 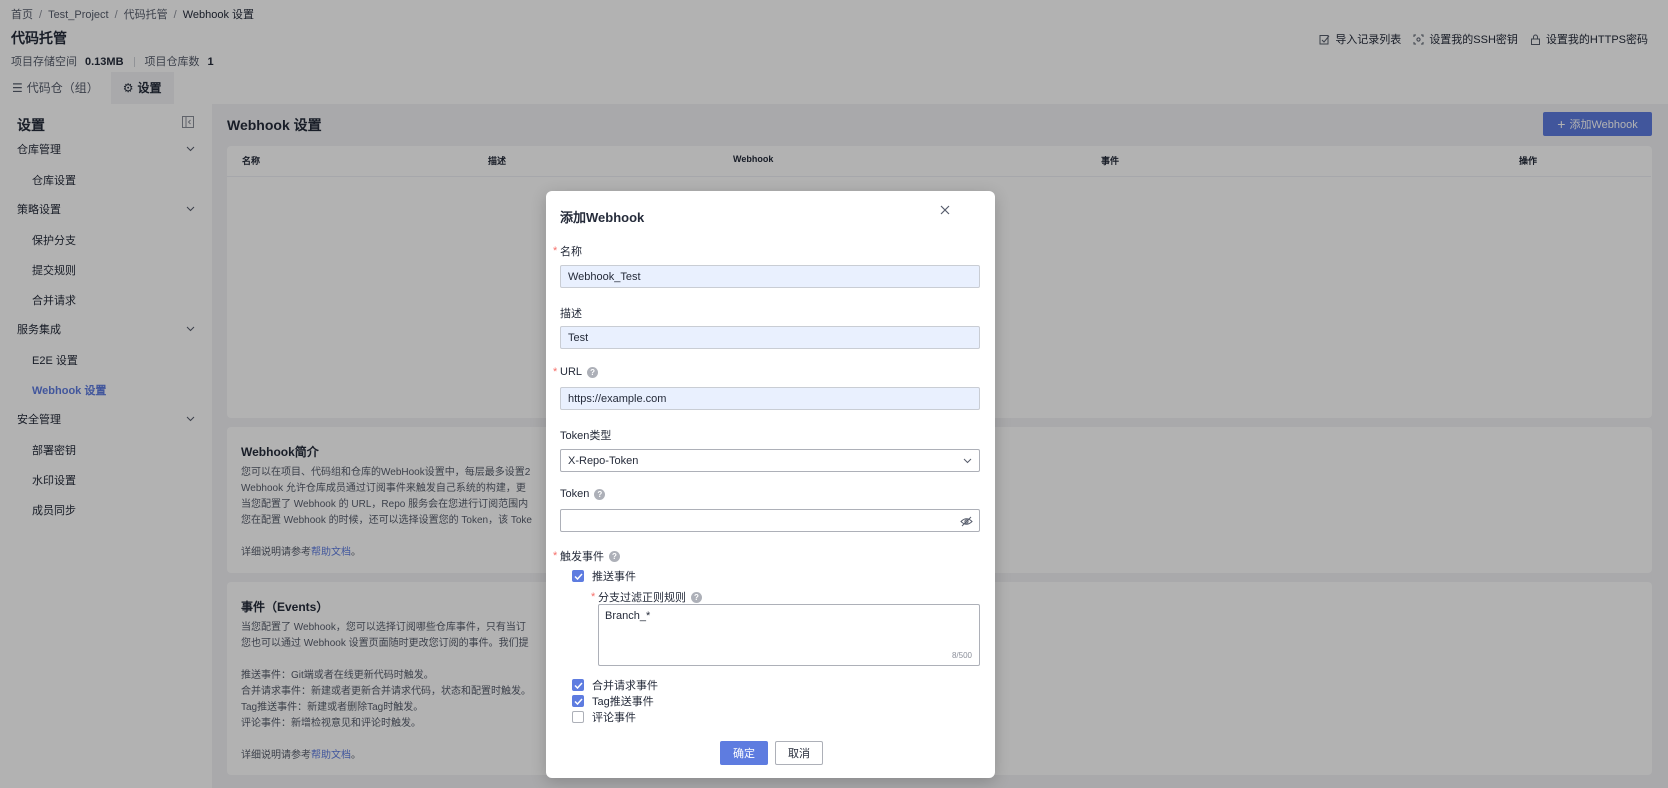 I want to click on cancel-button: 取消, so click(x=799, y=753).